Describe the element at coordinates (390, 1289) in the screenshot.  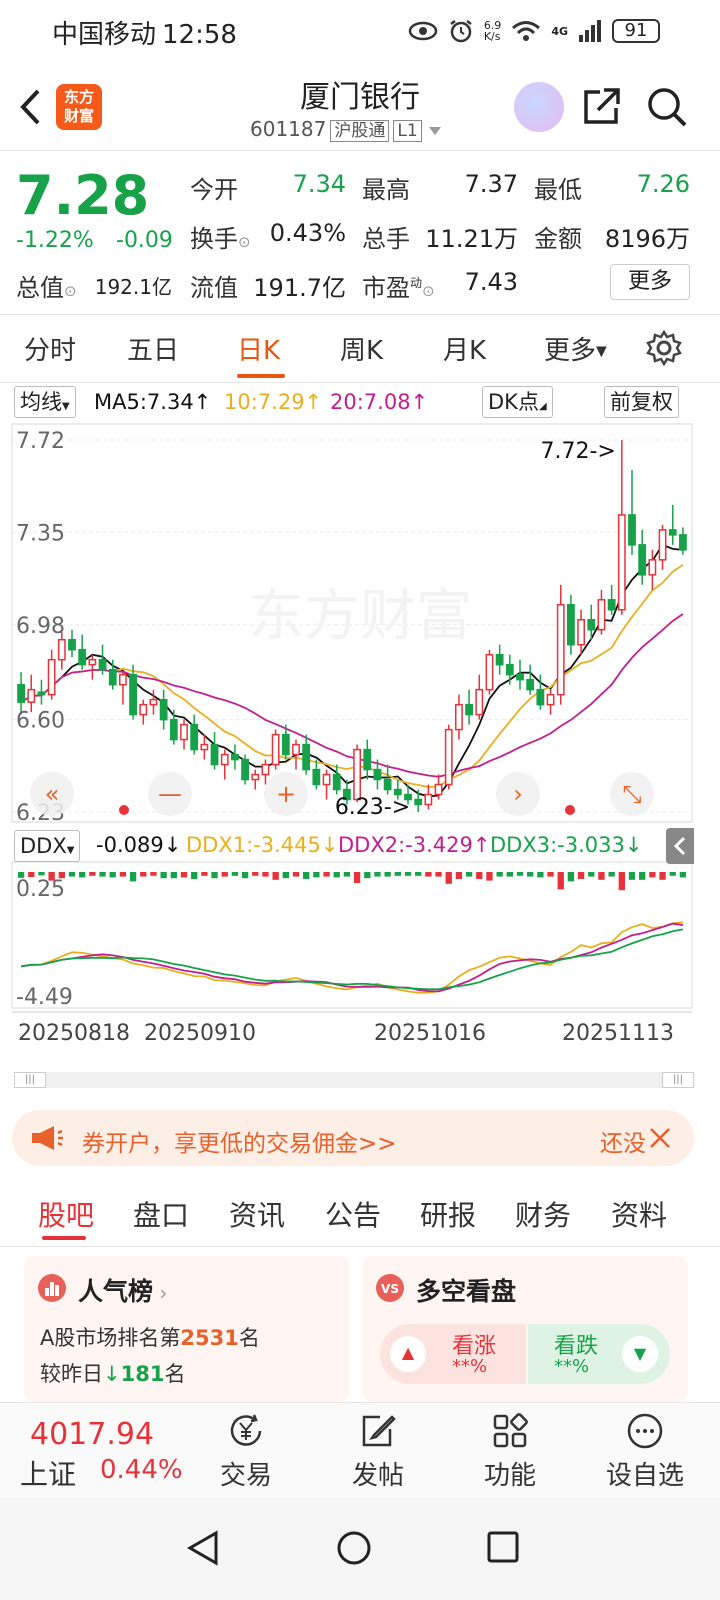
I see `svg-text: VS` at that location.